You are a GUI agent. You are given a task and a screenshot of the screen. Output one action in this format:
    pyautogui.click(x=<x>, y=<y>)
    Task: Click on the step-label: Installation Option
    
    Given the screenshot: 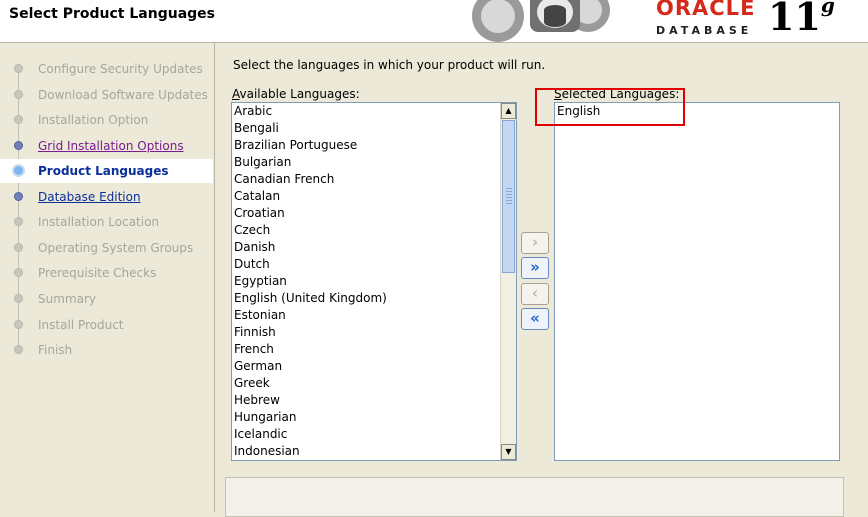 What is the action you would take?
    pyautogui.click(x=93, y=120)
    